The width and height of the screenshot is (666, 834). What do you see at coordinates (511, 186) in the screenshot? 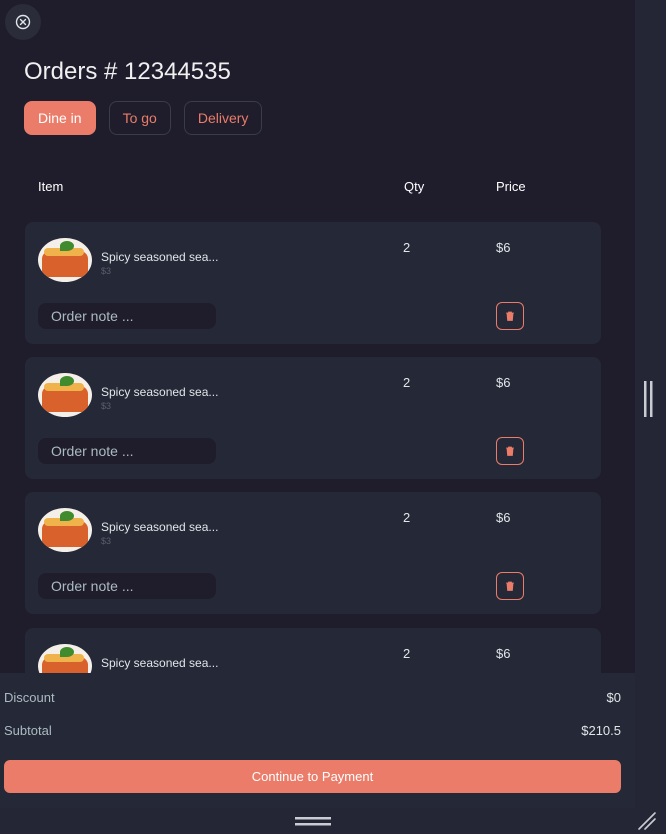
I see `column-header-price: Price` at bounding box center [511, 186].